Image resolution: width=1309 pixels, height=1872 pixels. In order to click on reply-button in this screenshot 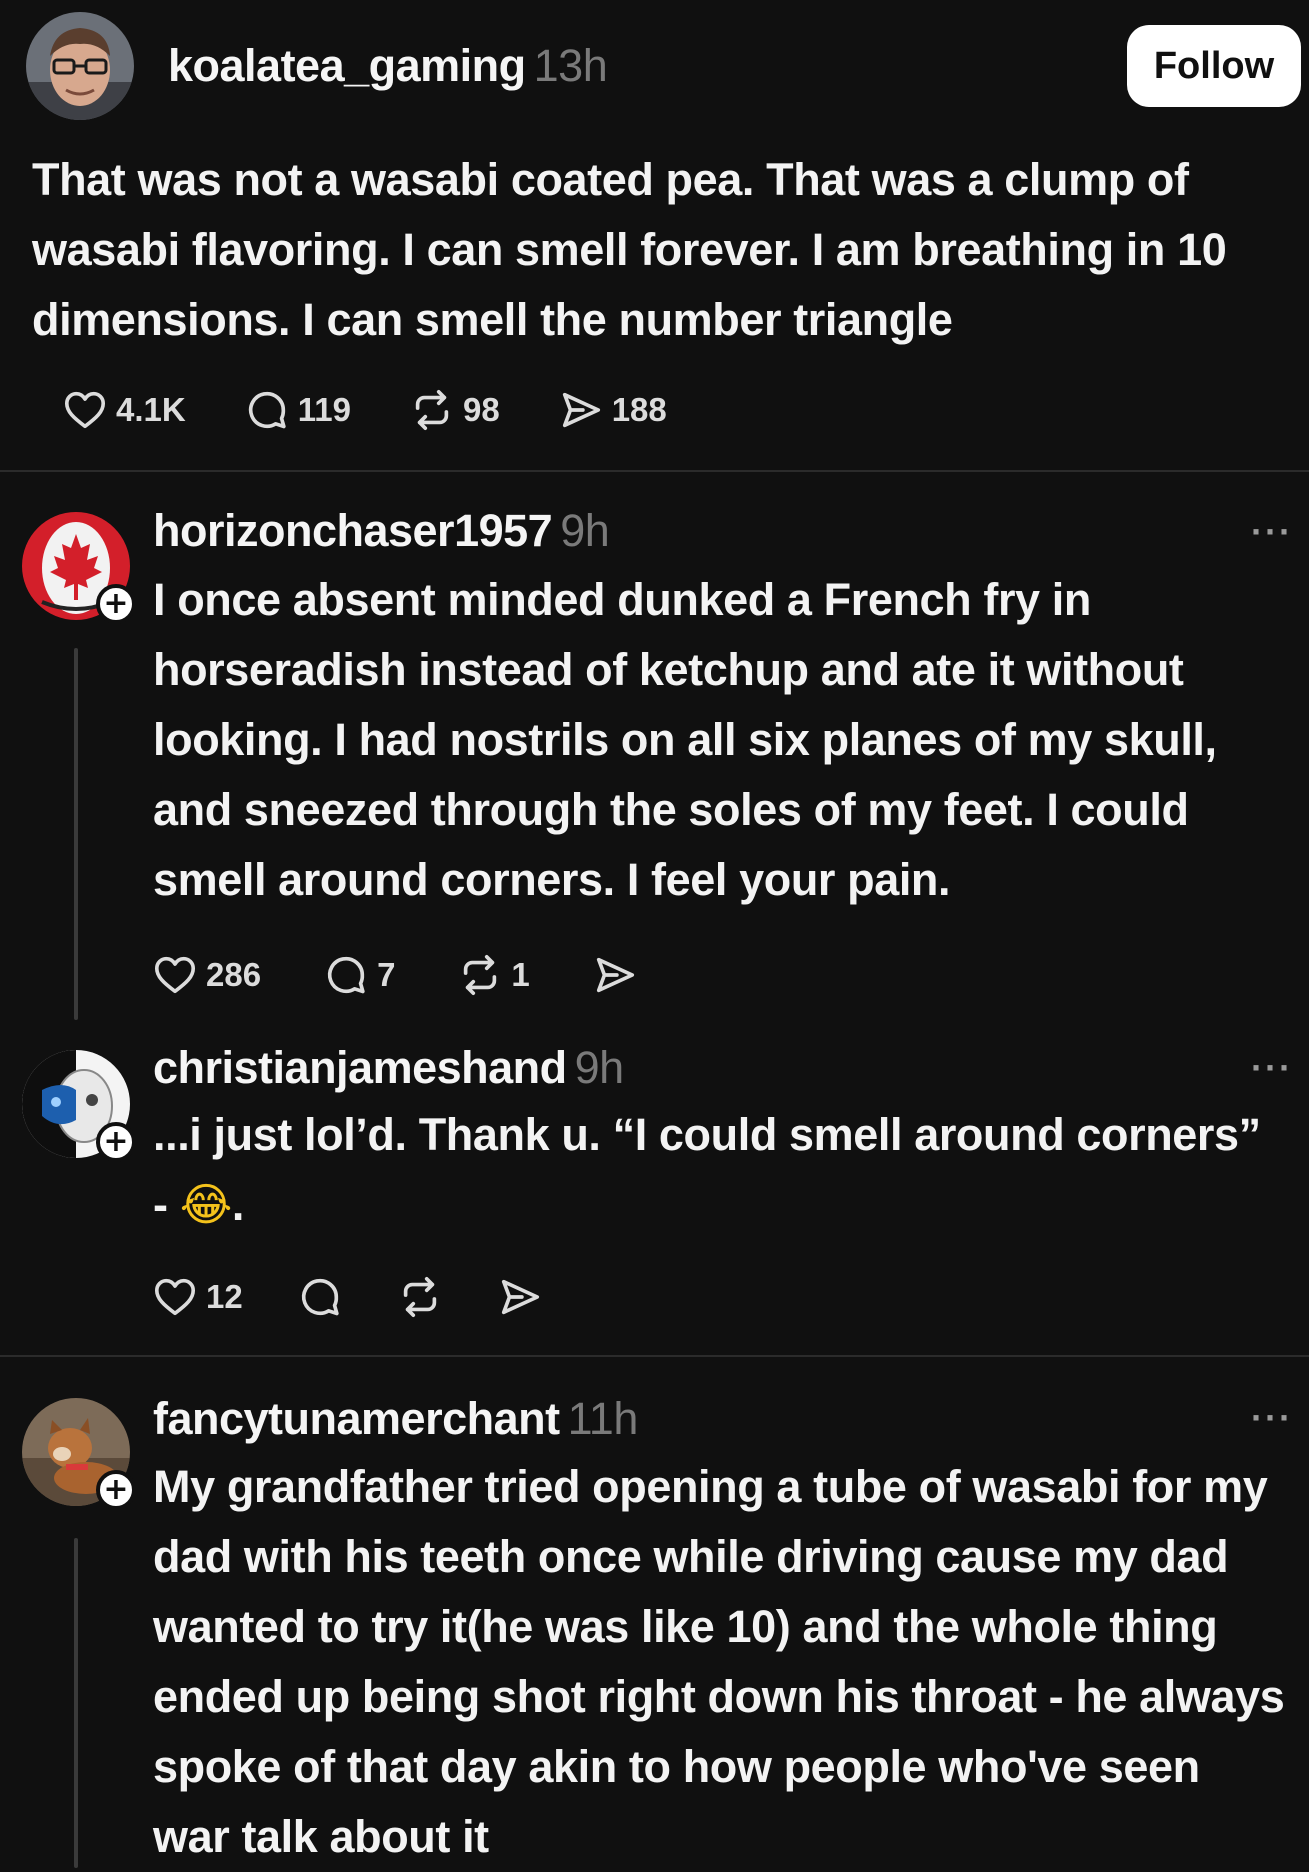, I will do `click(320, 1297)`.